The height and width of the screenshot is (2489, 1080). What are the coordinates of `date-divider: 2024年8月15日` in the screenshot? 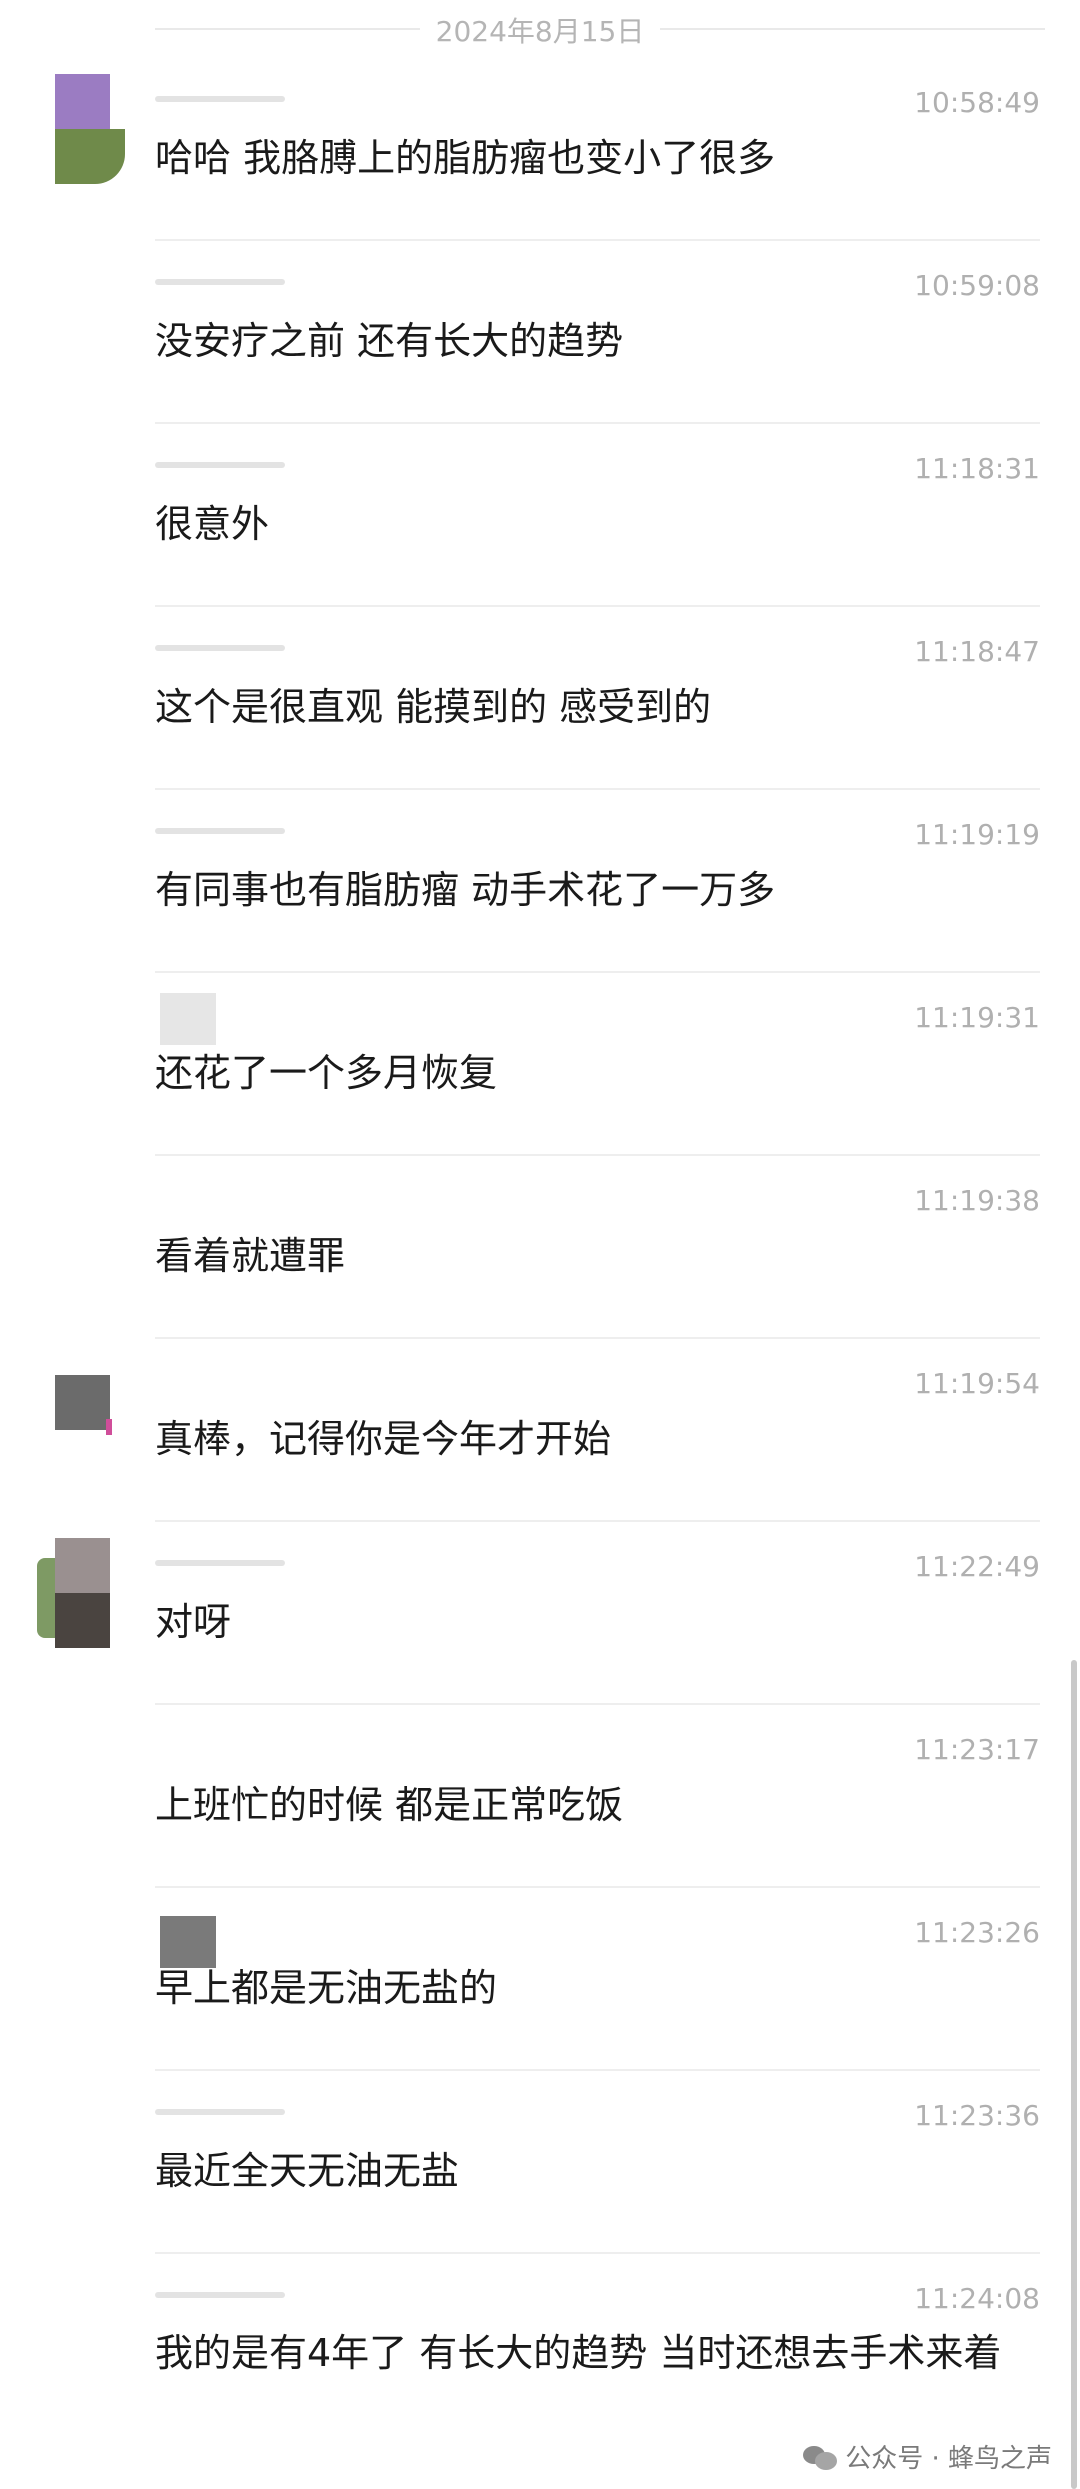 It's located at (540, 29).